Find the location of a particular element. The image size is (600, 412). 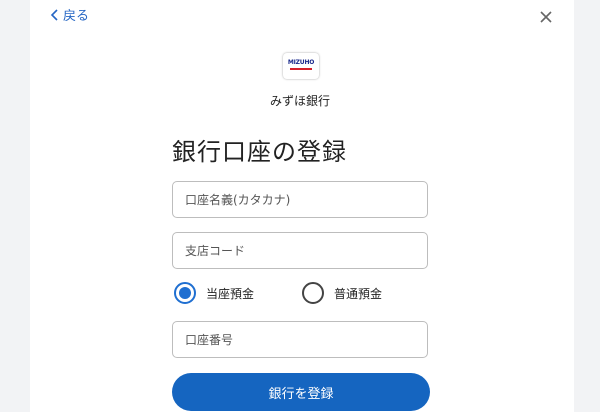

radio-dot is located at coordinates (185, 293).